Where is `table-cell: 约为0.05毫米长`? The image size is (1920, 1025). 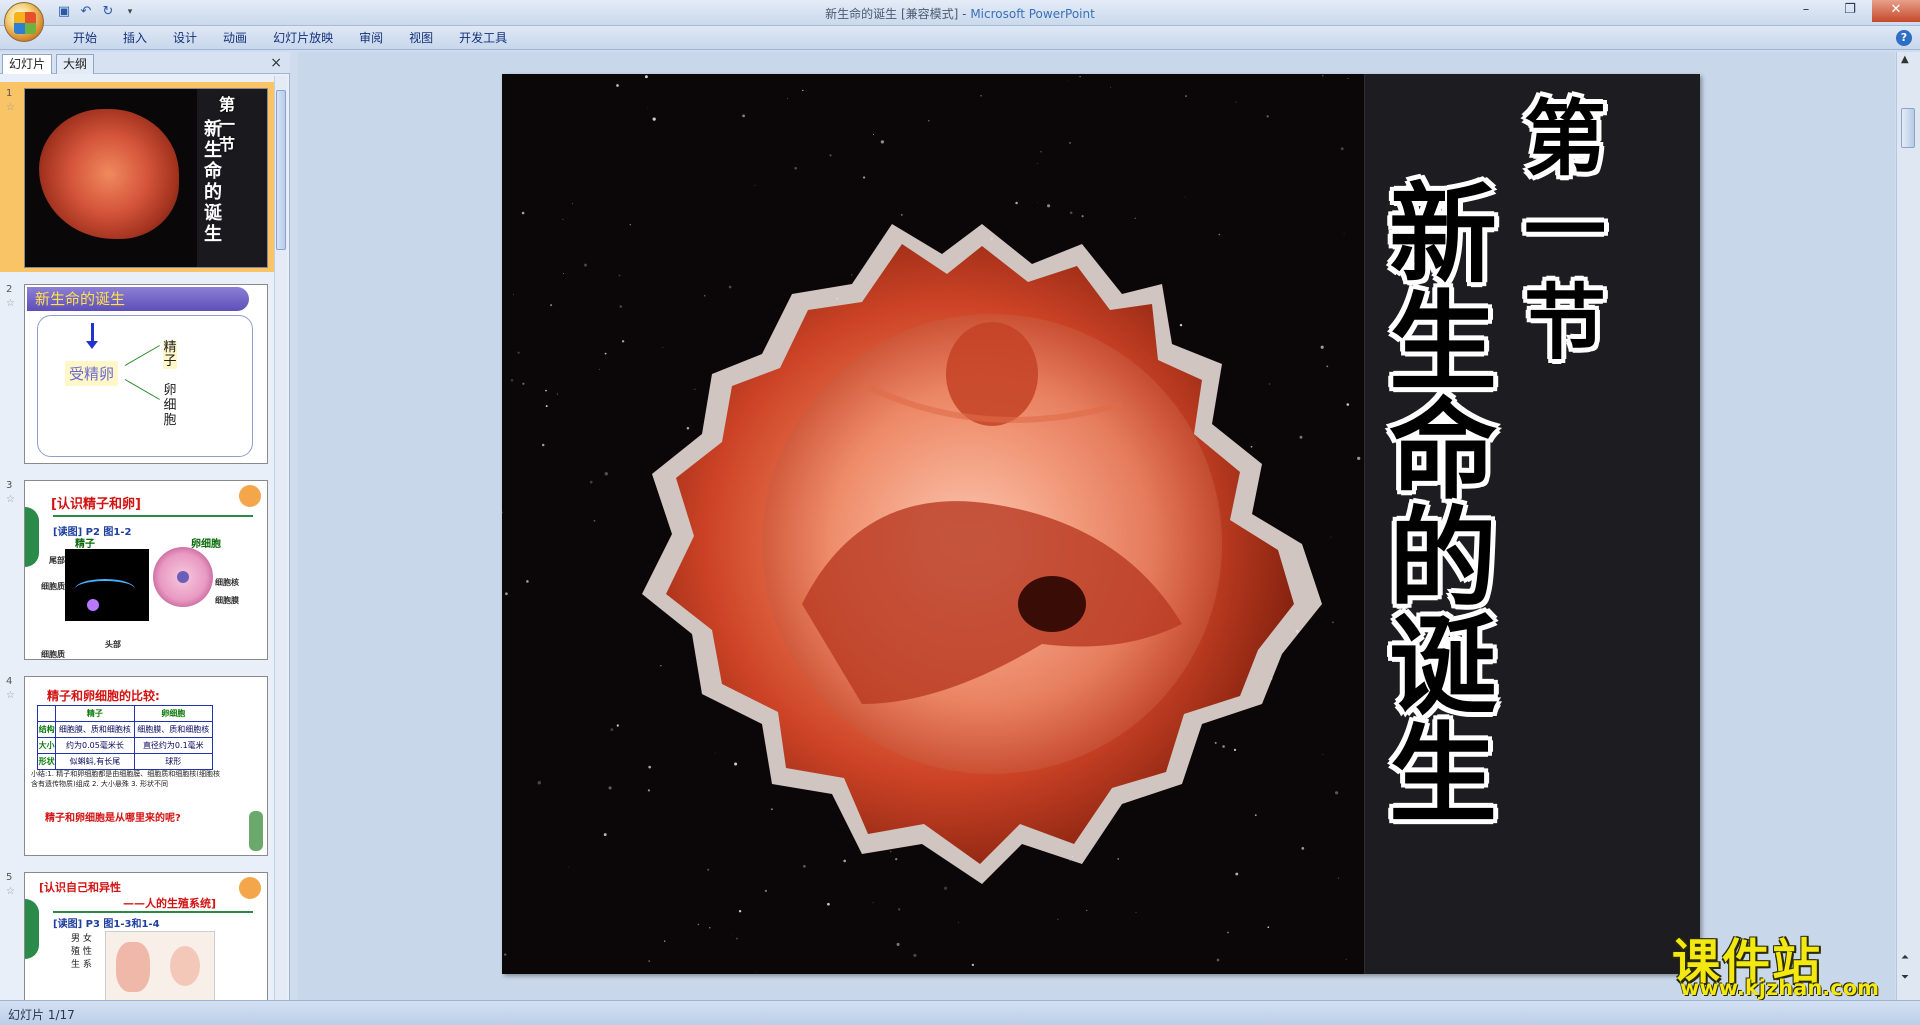 table-cell: 约为0.05毫米长 is located at coordinates (95, 745).